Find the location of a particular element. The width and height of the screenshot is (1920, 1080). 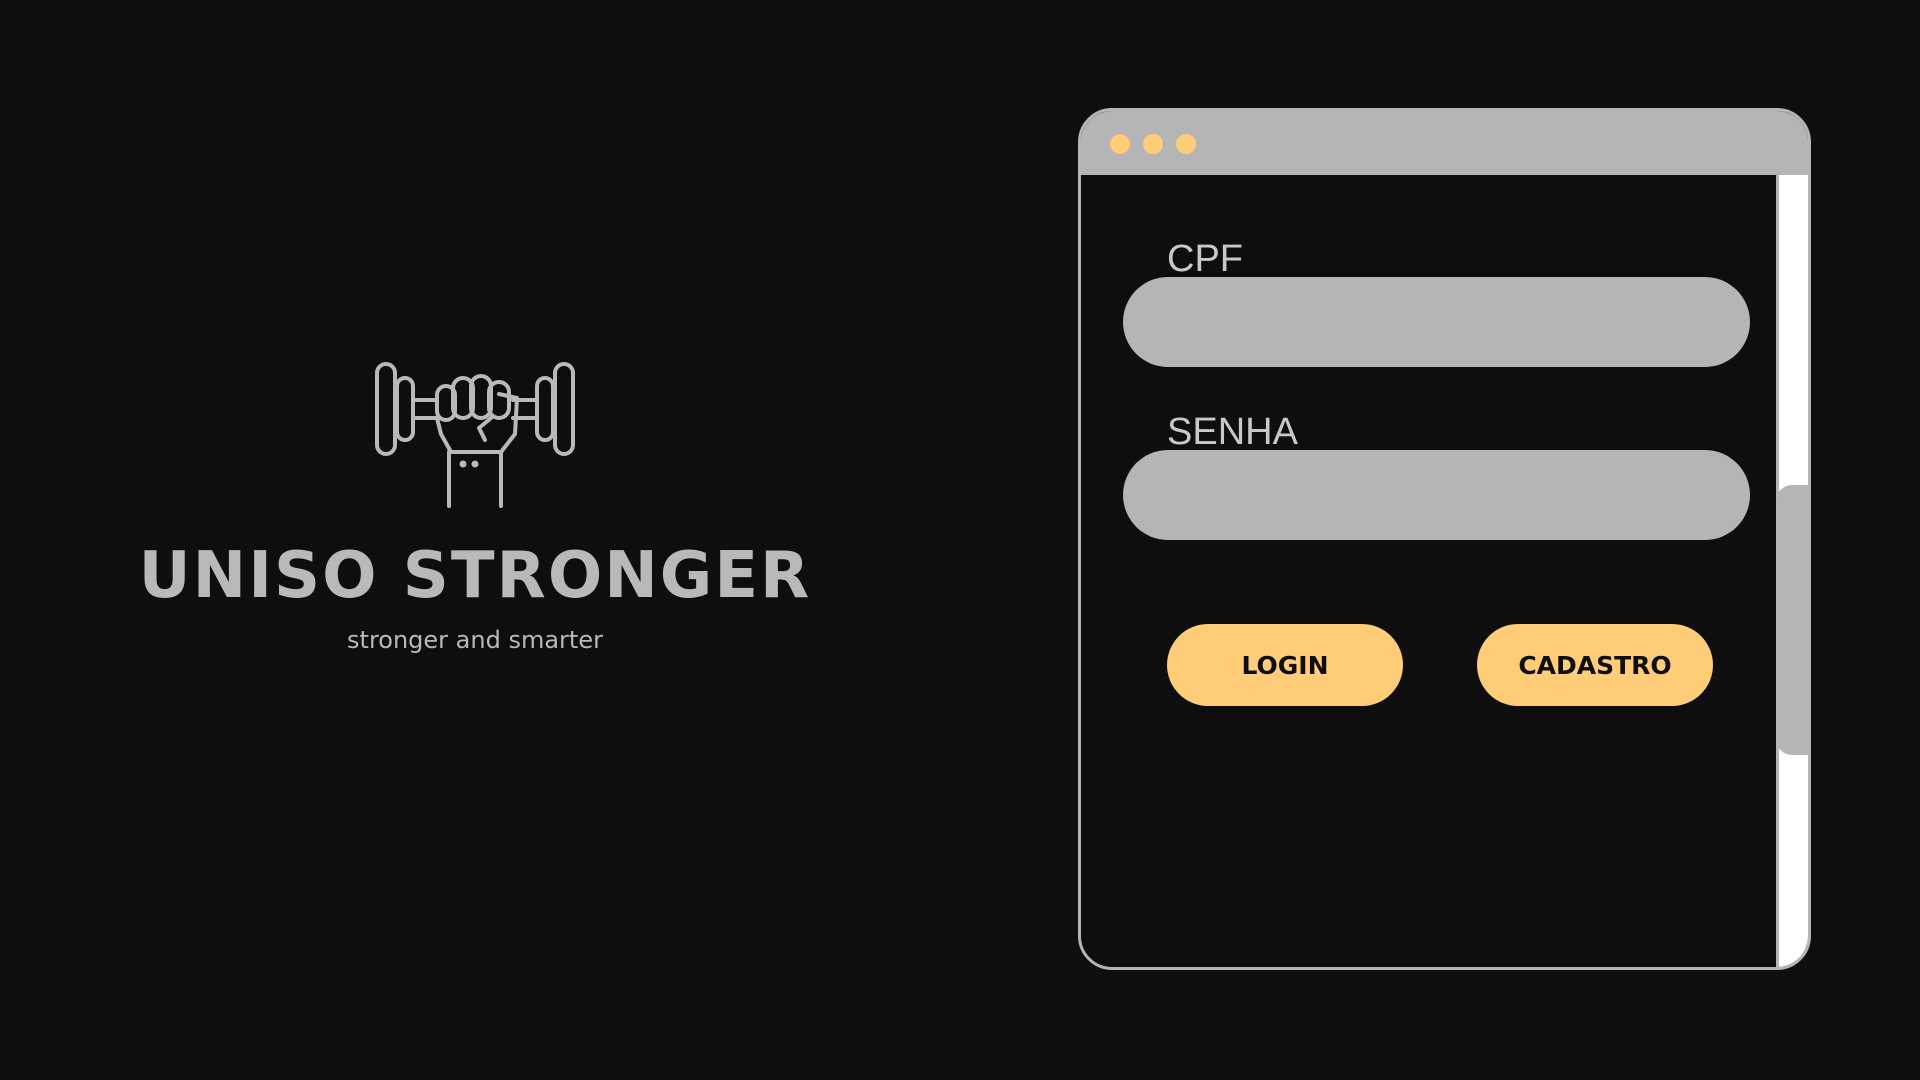

cadastro-button: CADASTRO is located at coordinates (1595, 665).